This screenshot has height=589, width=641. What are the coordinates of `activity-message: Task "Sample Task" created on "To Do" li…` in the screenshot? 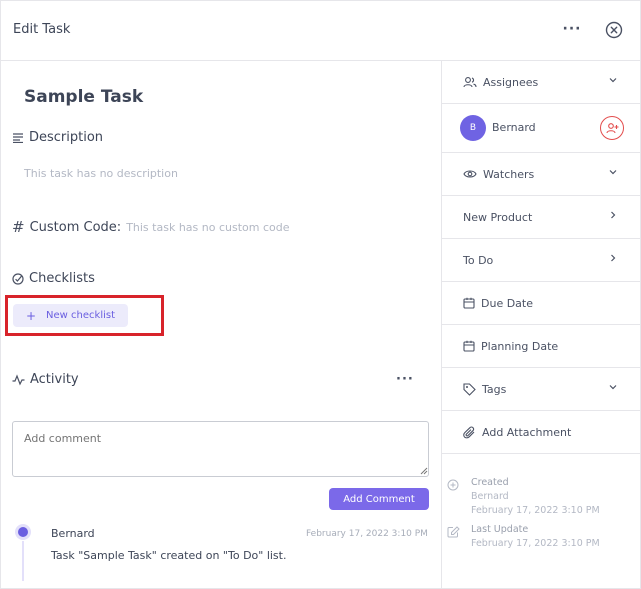 It's located at (169, 555).